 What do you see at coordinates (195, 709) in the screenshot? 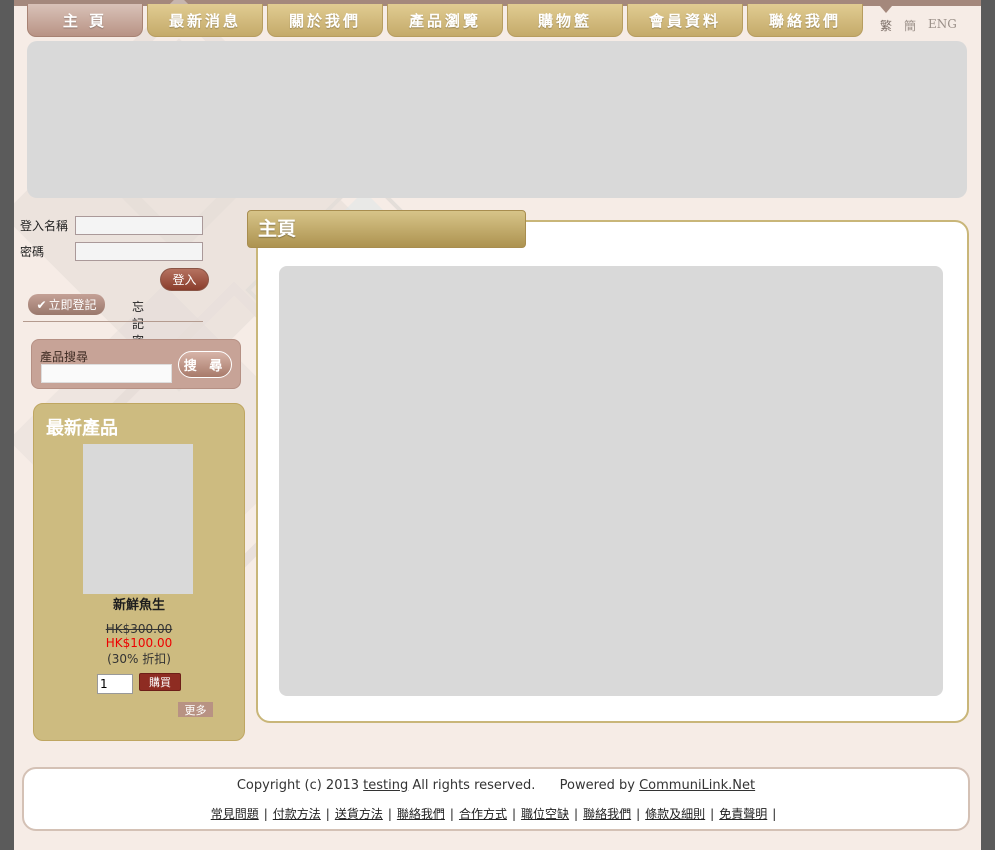
I see `more-button: 更多` at bounding box center [195, 709].